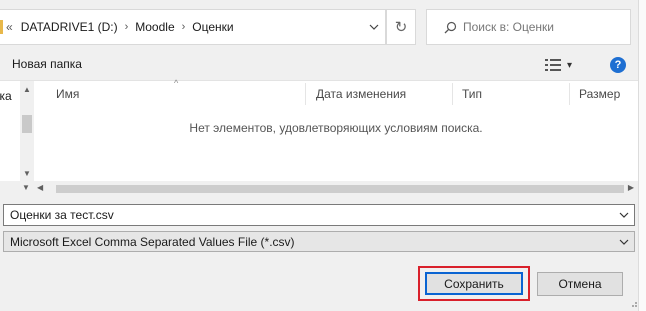 The height and width of the screenshot is (311, 646). Describe the element at coordinates (212, 27) in the screenshot. I see `breadcrumb-grades: Оценки` at that location.